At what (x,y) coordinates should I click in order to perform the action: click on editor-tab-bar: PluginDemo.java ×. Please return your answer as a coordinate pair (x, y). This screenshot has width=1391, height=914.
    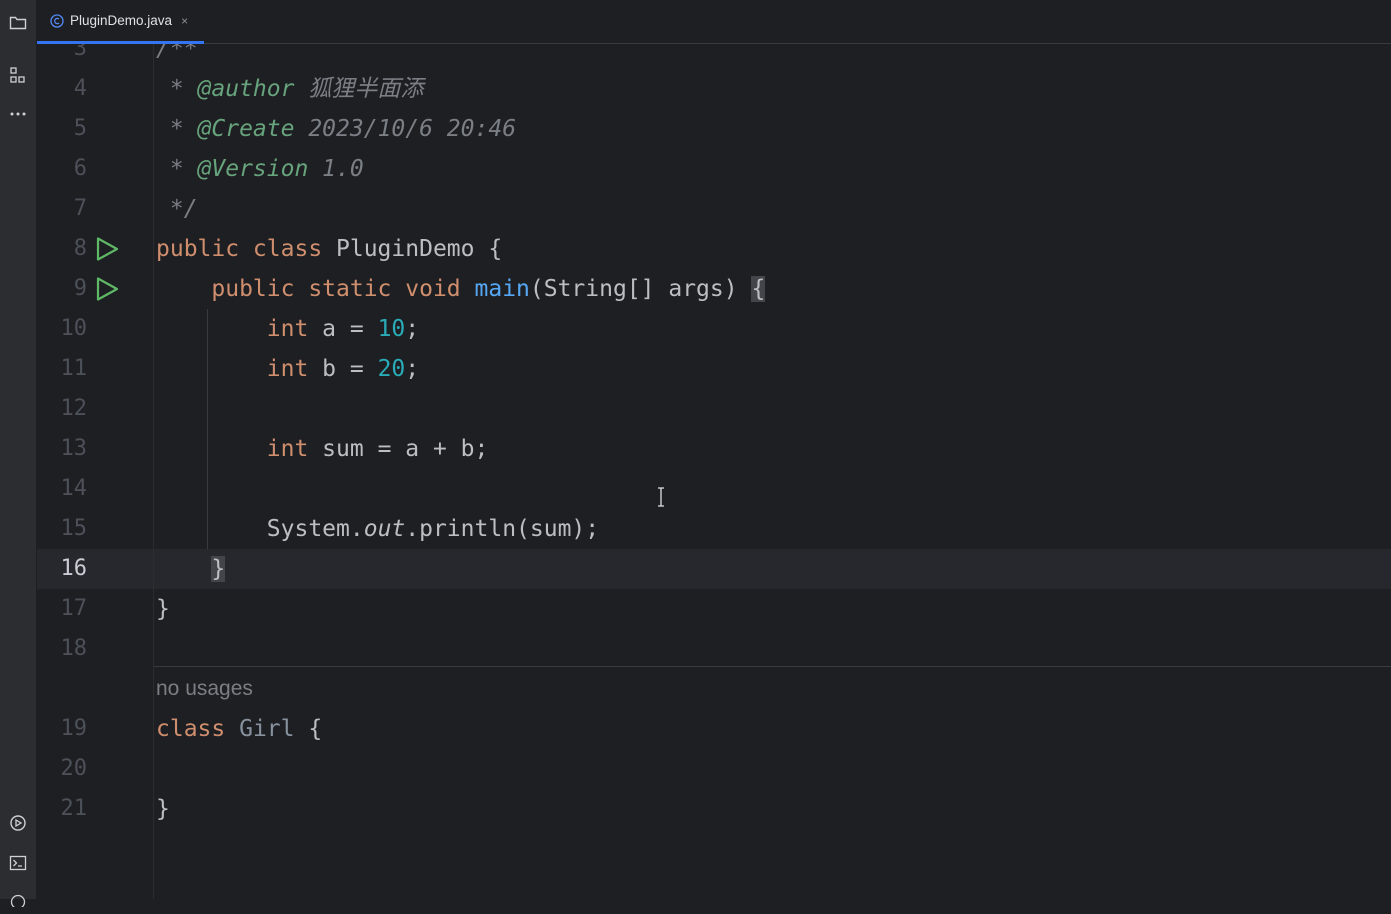
    Looking at the image, I should click on (714, 22).